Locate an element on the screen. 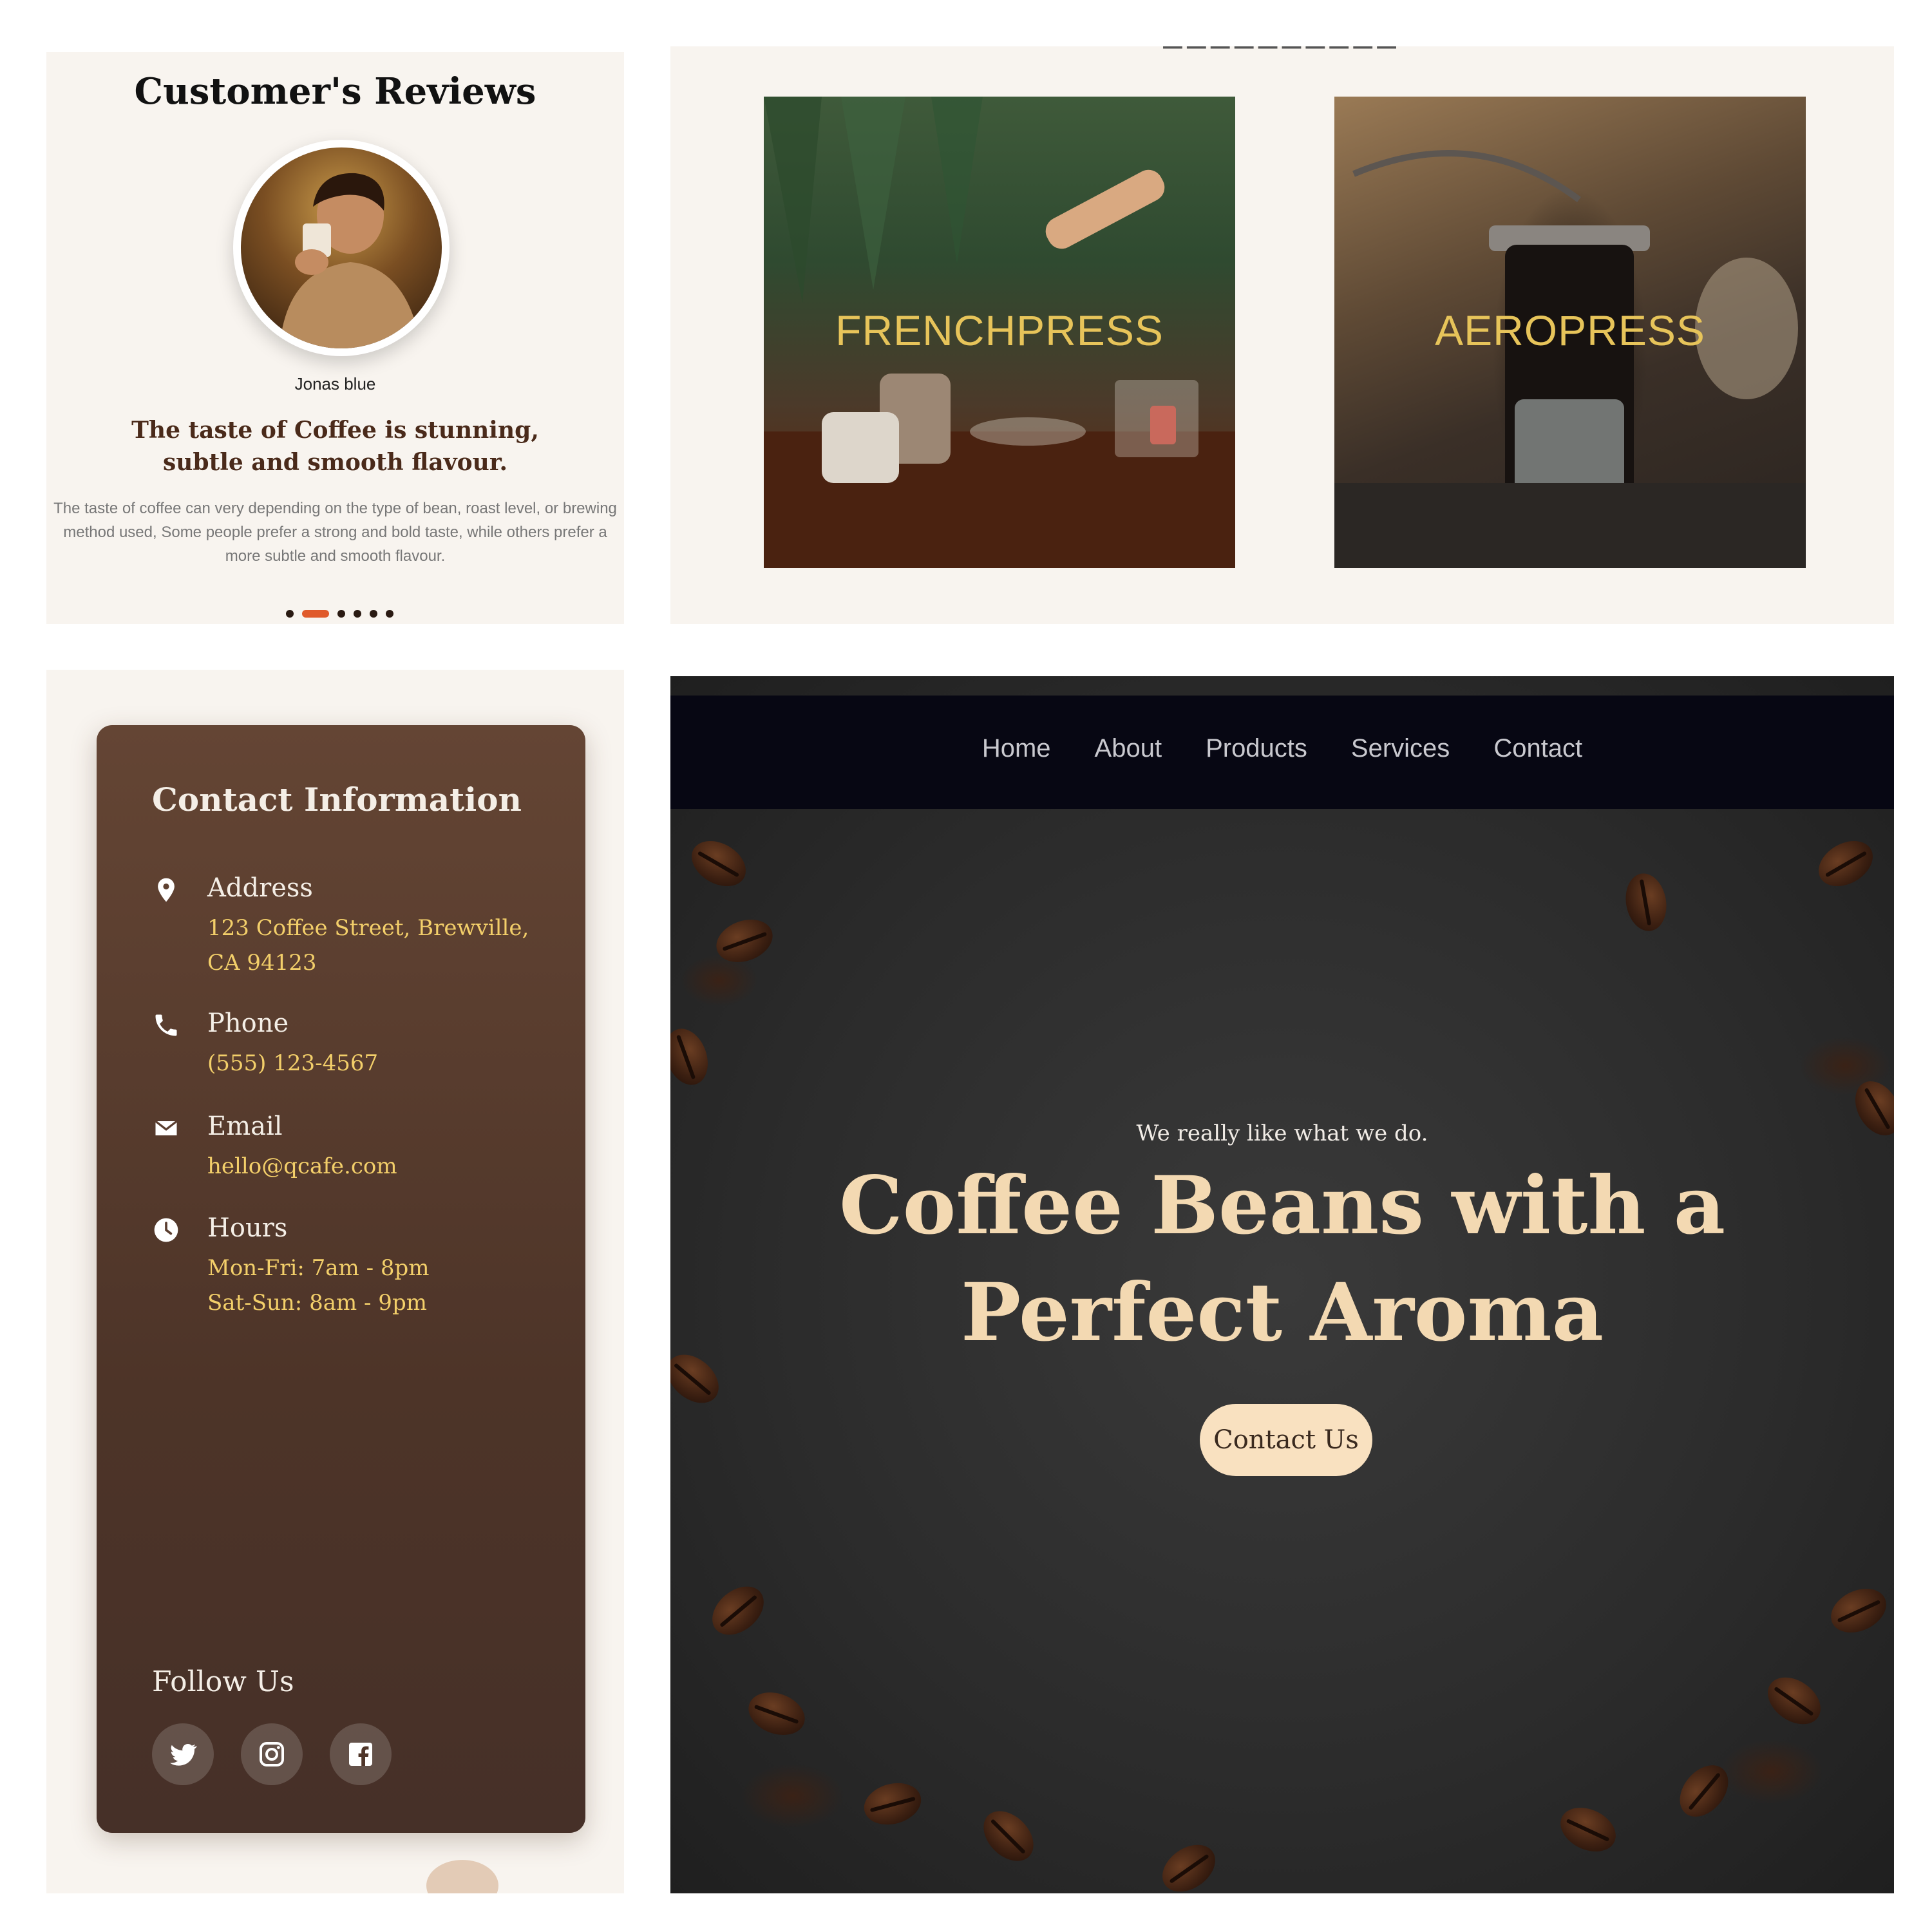  hours-label: Hours is located at coordinates (248, 1228).